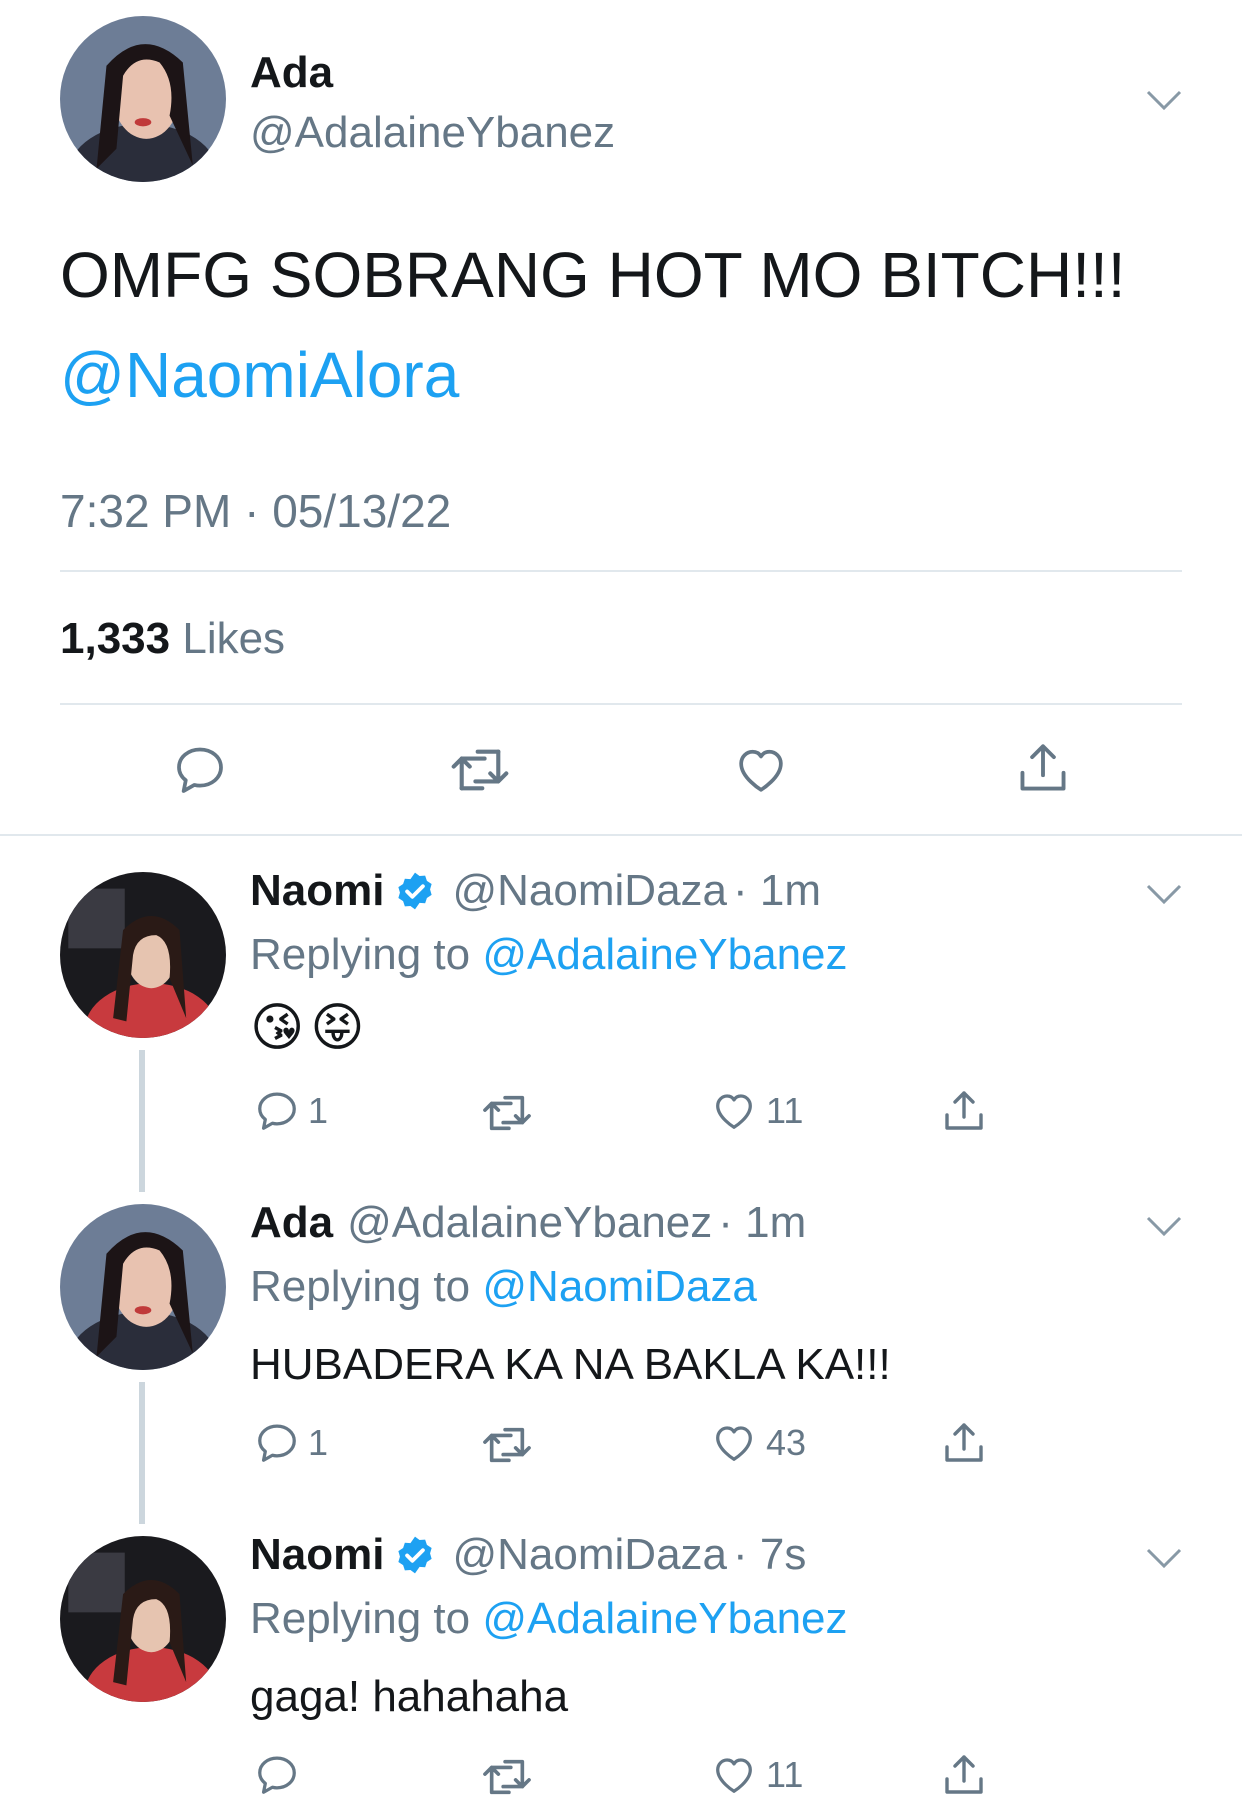 This screenshot has height=1820, width=1242. I want to click on likes-summary: 1,333 Likes, so click(172, 639).